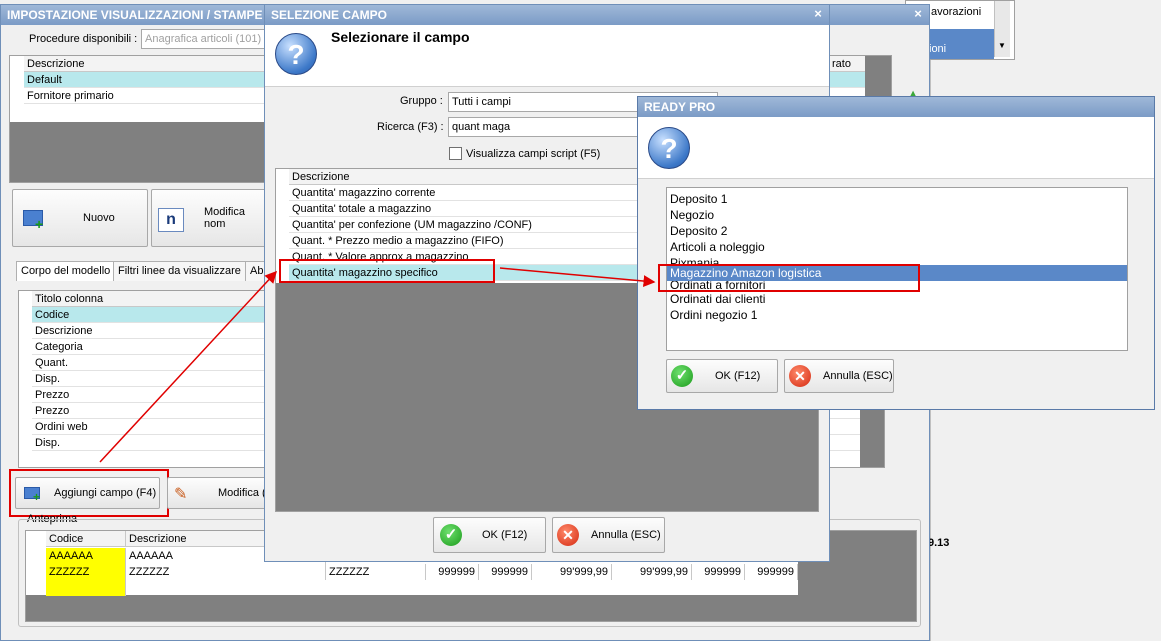 The image size is (1161, 641). I want to click on annotation-arrows, so click(377, 365).